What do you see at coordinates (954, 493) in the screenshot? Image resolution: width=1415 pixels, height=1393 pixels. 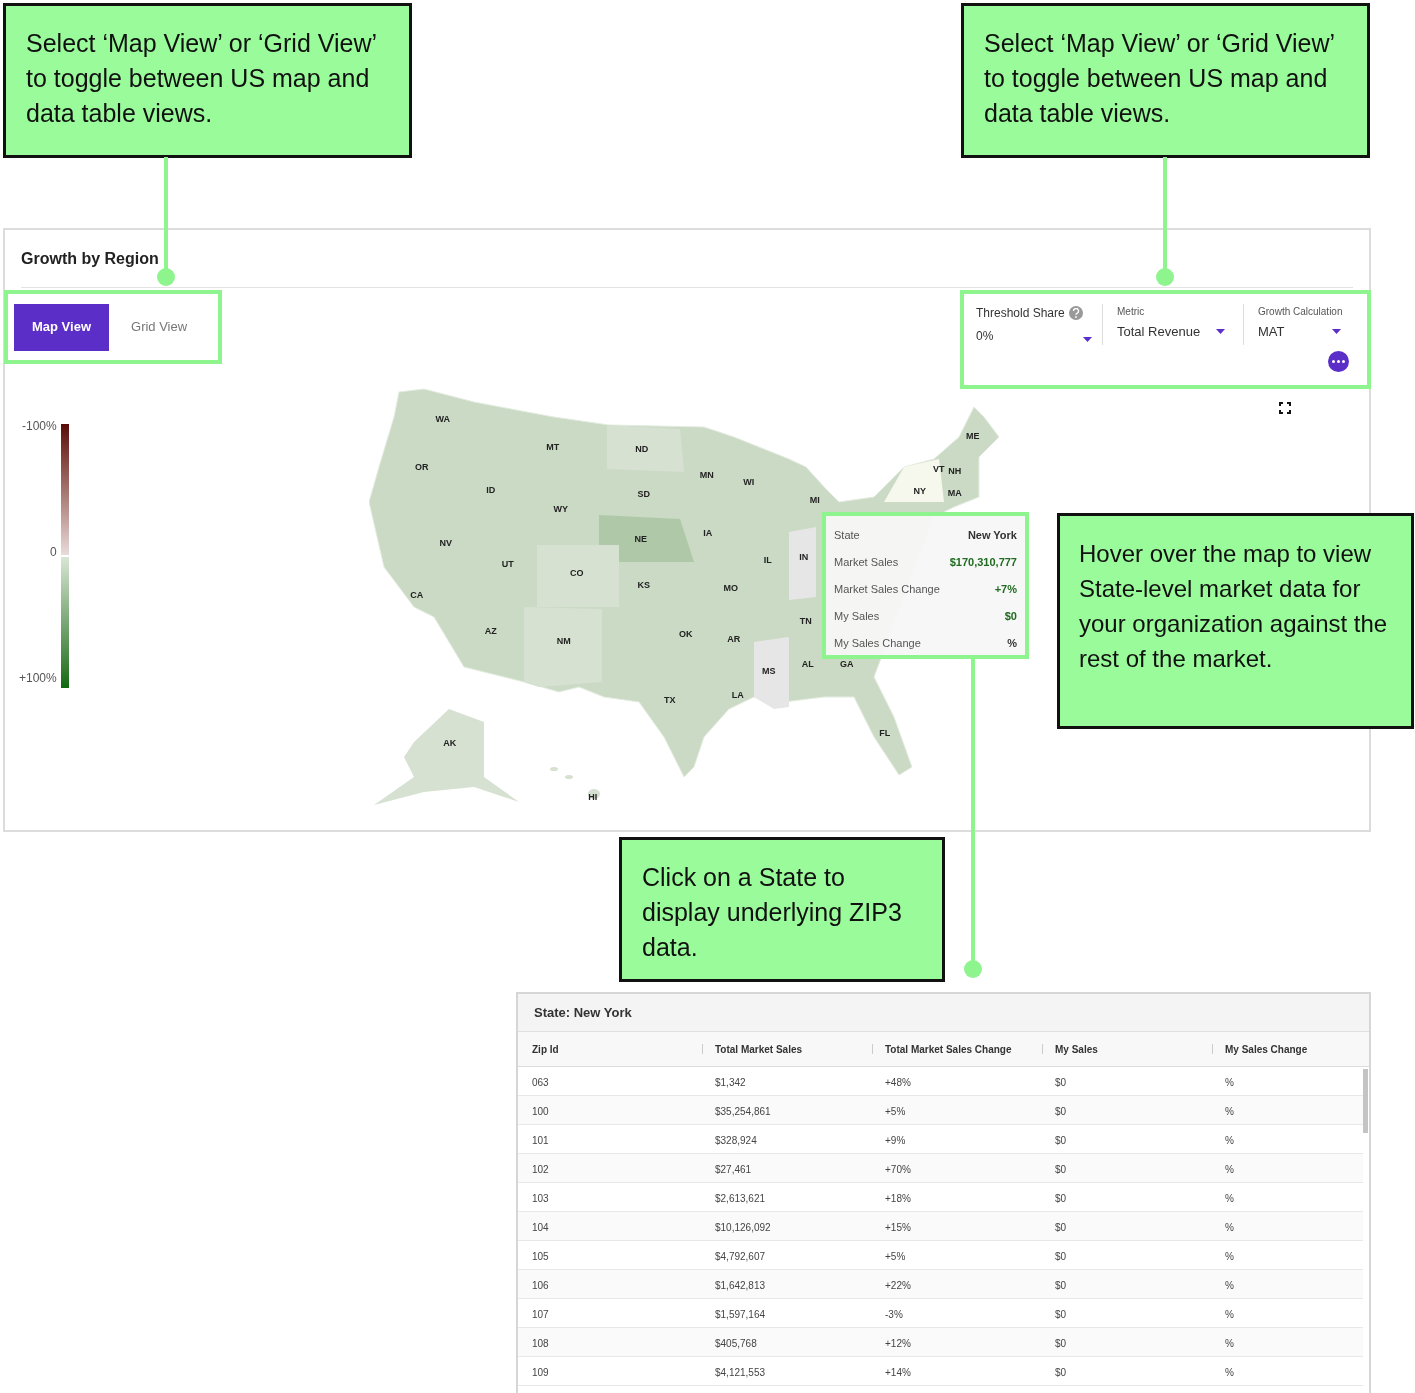 I see `state-label: MA` at bounding box center [954, 493].